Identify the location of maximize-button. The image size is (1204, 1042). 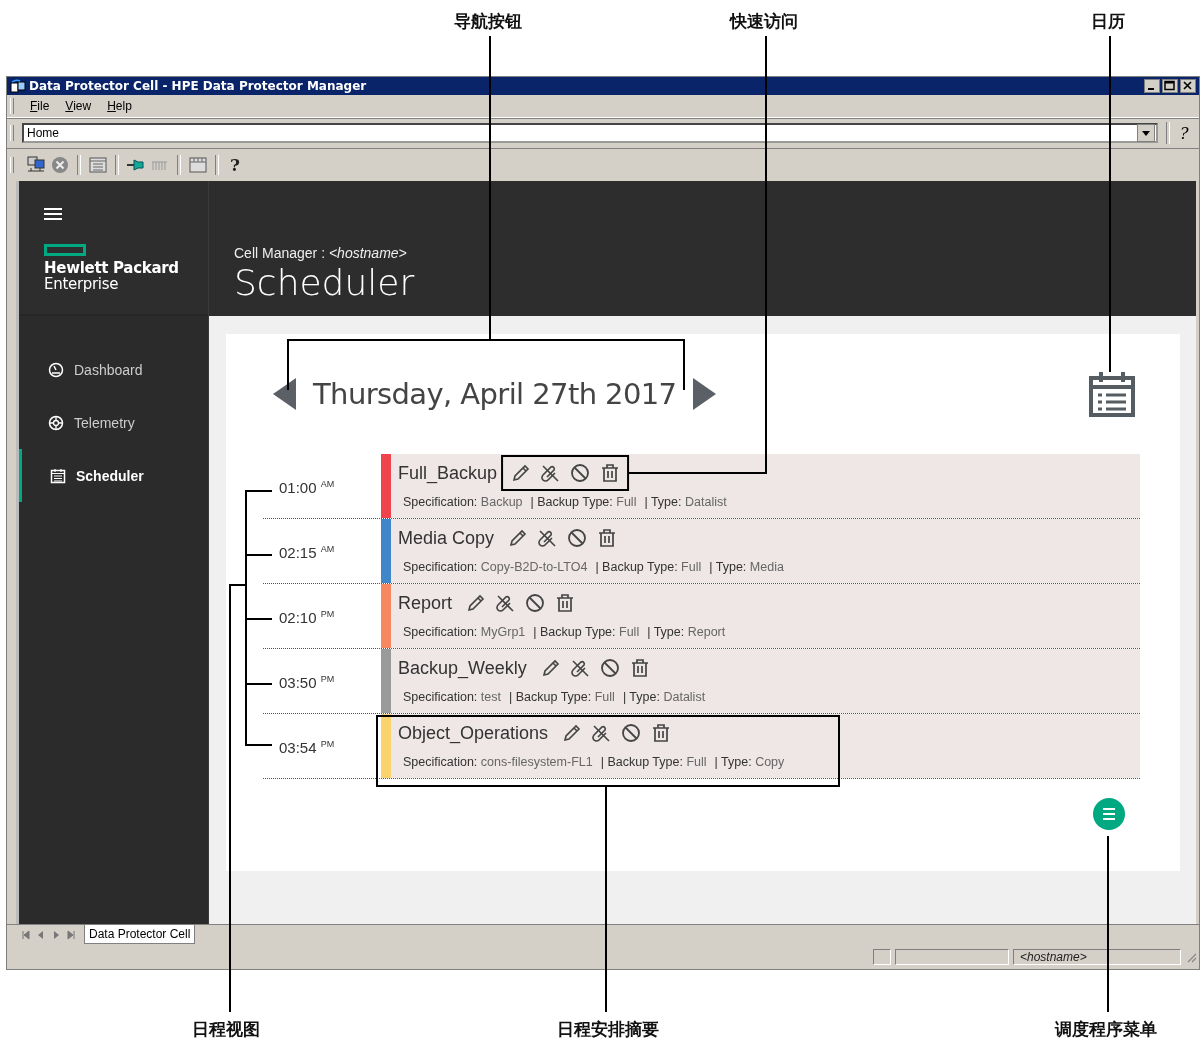
(1170, 86).